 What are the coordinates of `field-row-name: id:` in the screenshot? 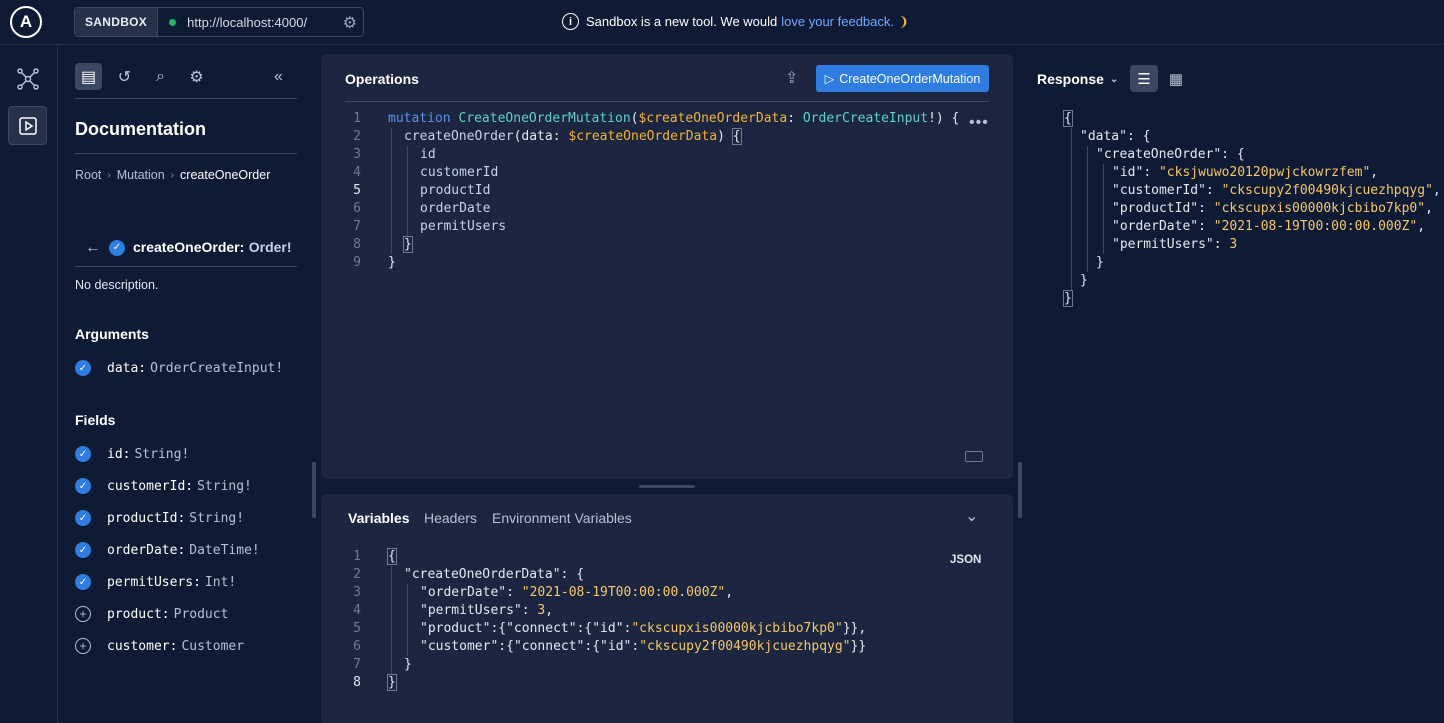 It's located at (119, 454).